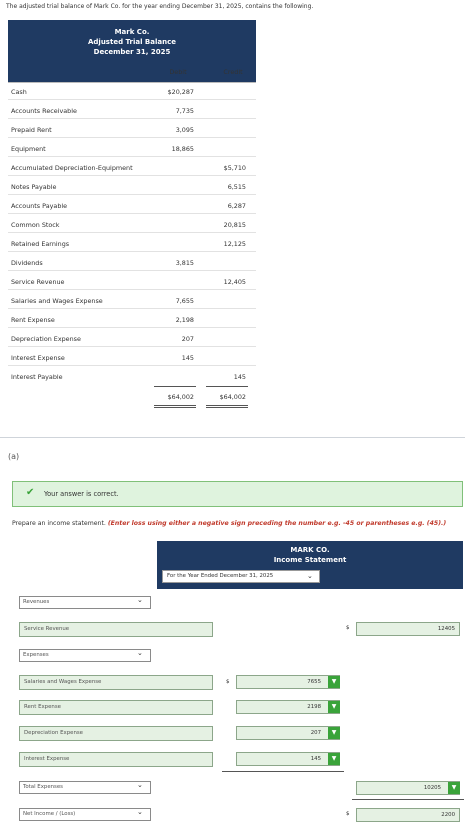 The width and height of the screenshot is (465, 831). I want to click on tb-row-debit: 145, so click(187, 358).